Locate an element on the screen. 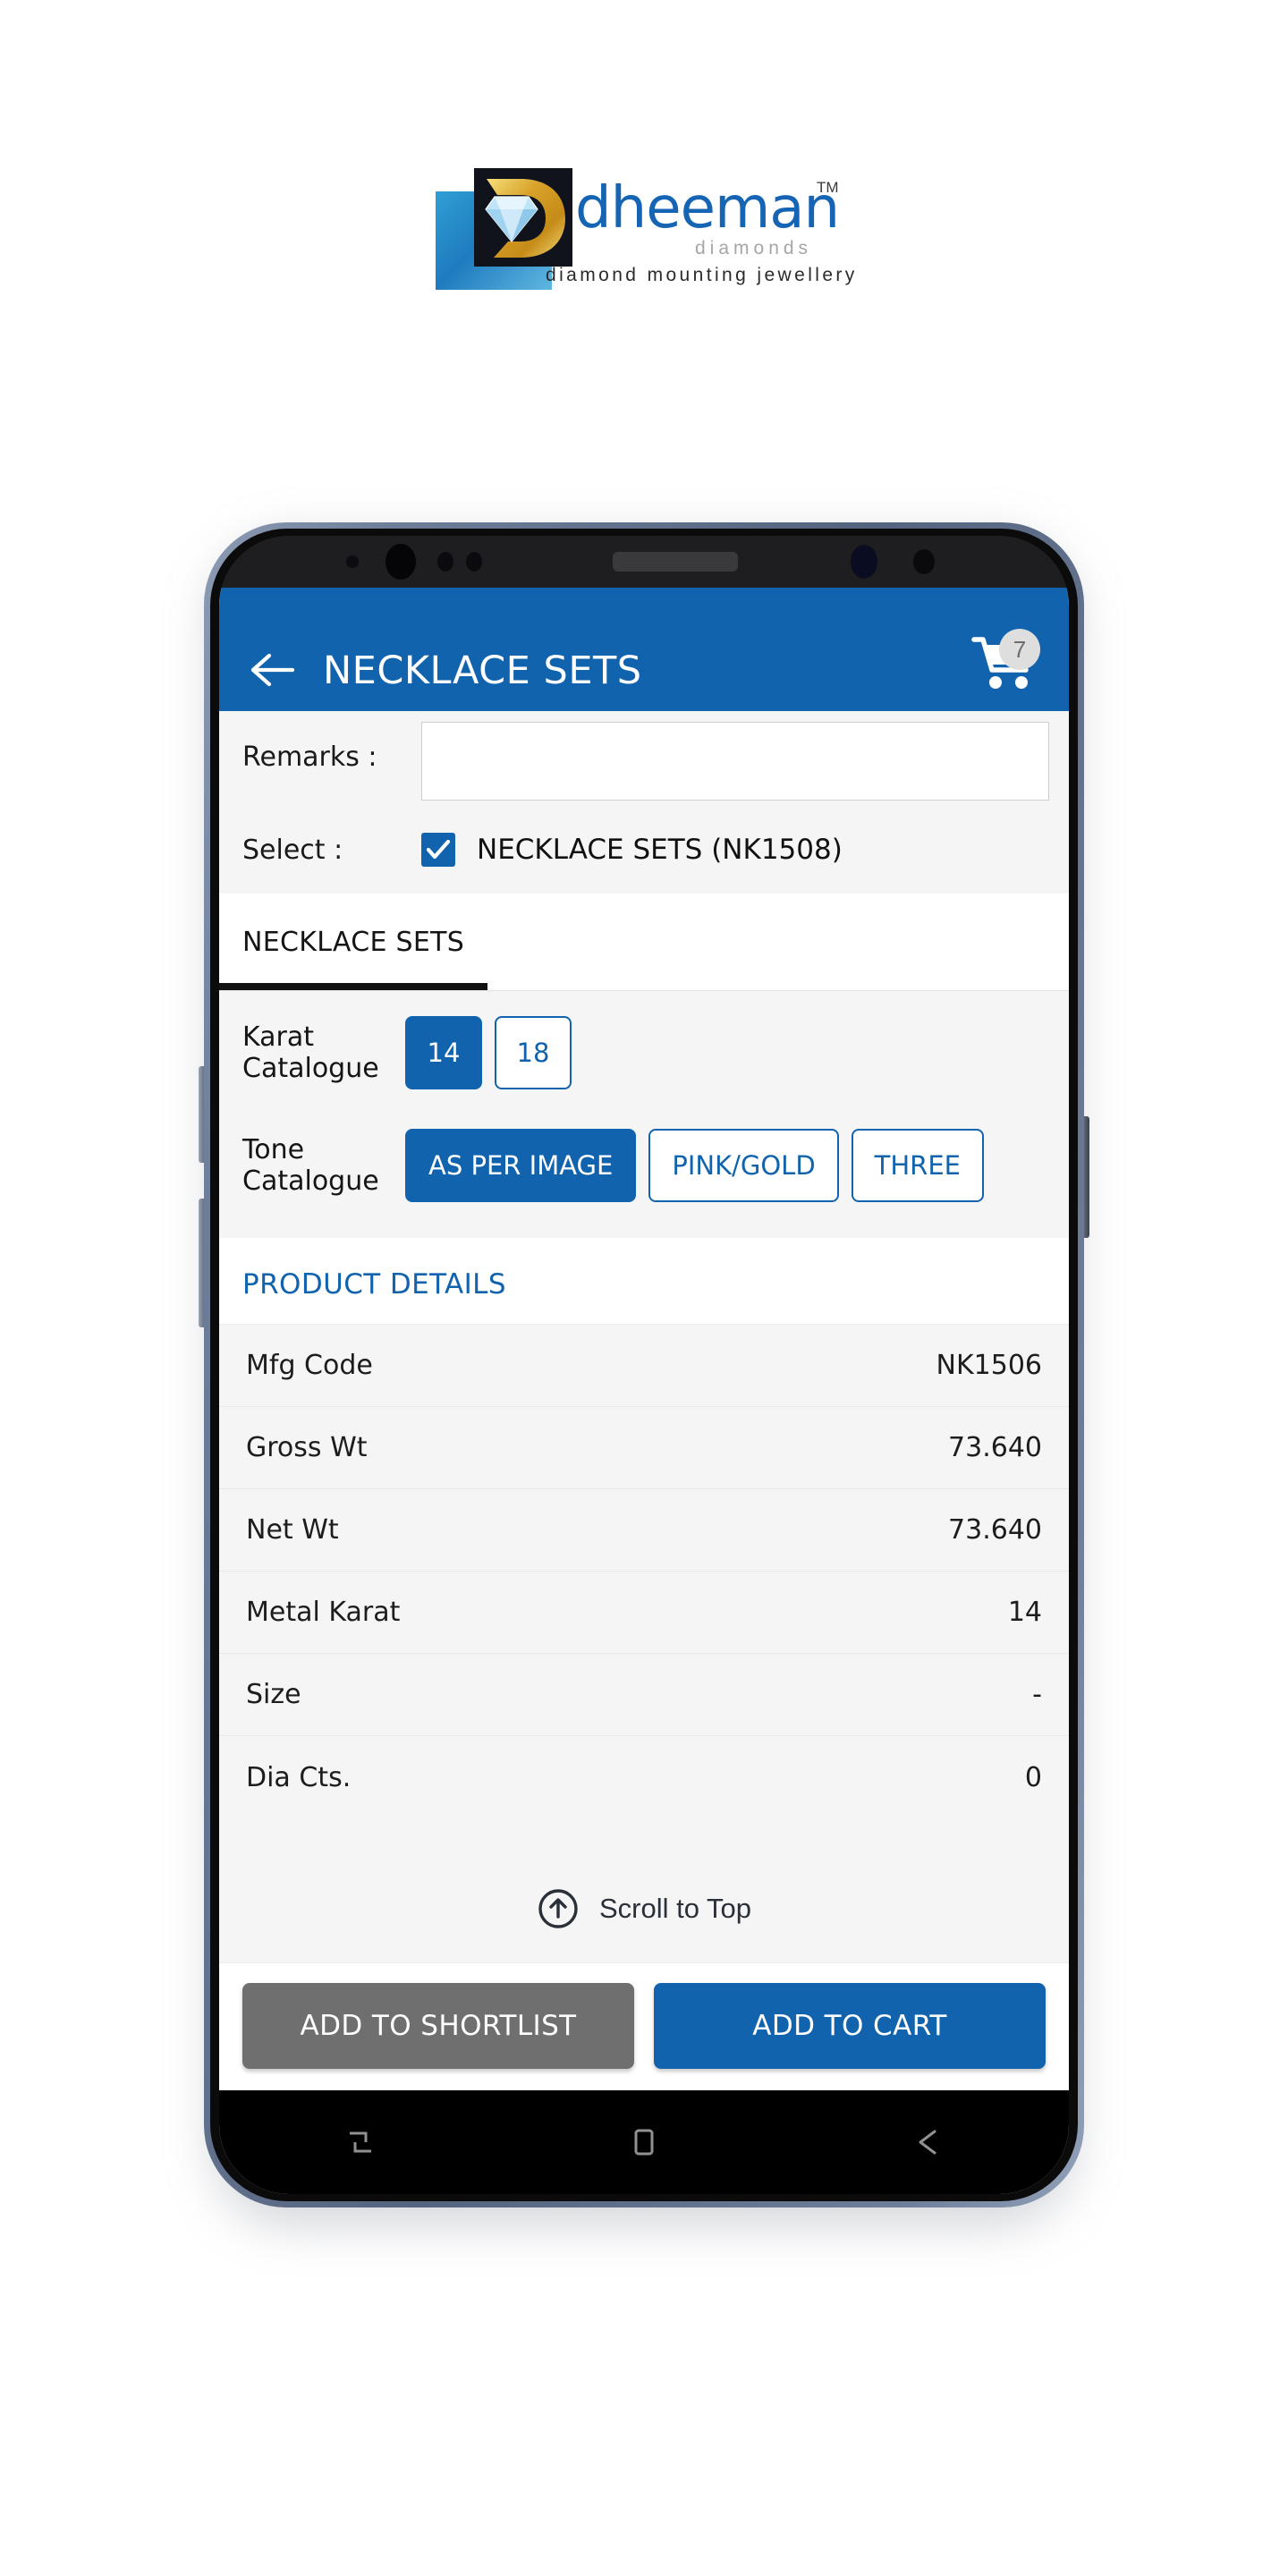 Image resolution: width=1288 pixels, height=2576 pixels. earpiece-speaker-icon is located at coordinates (675, 562).